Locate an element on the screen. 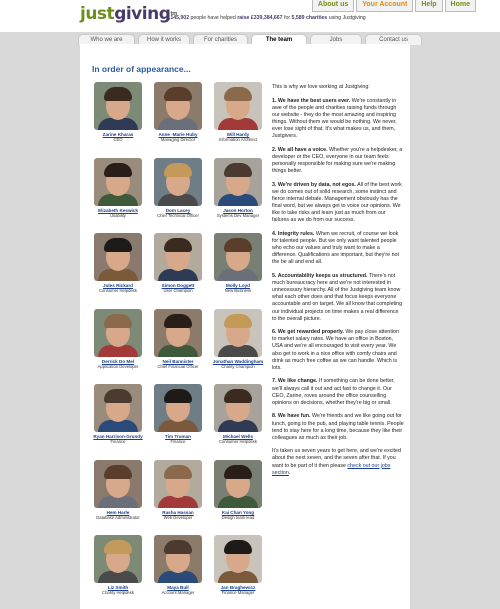 This screenshot has height=609, width=500. top-link-help: Help is located at coordinates (429, 6).